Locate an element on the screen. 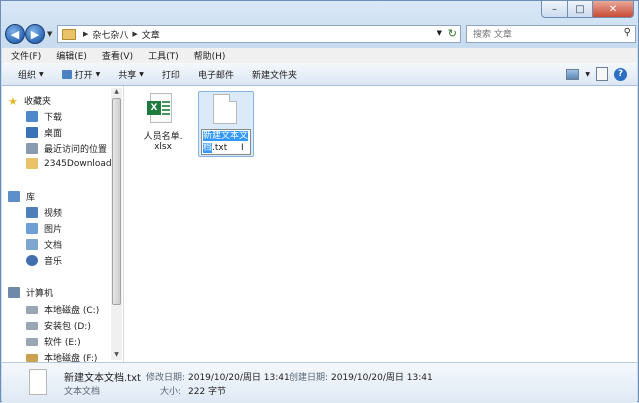  library-icon is located at coordinates (14, 196).